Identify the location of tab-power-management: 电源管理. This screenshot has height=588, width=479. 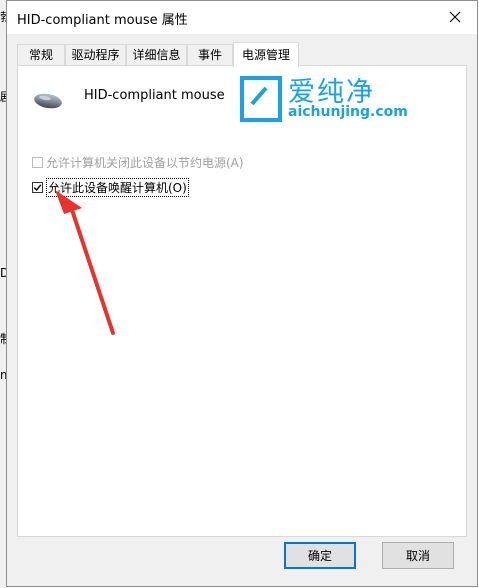
(266, 54).